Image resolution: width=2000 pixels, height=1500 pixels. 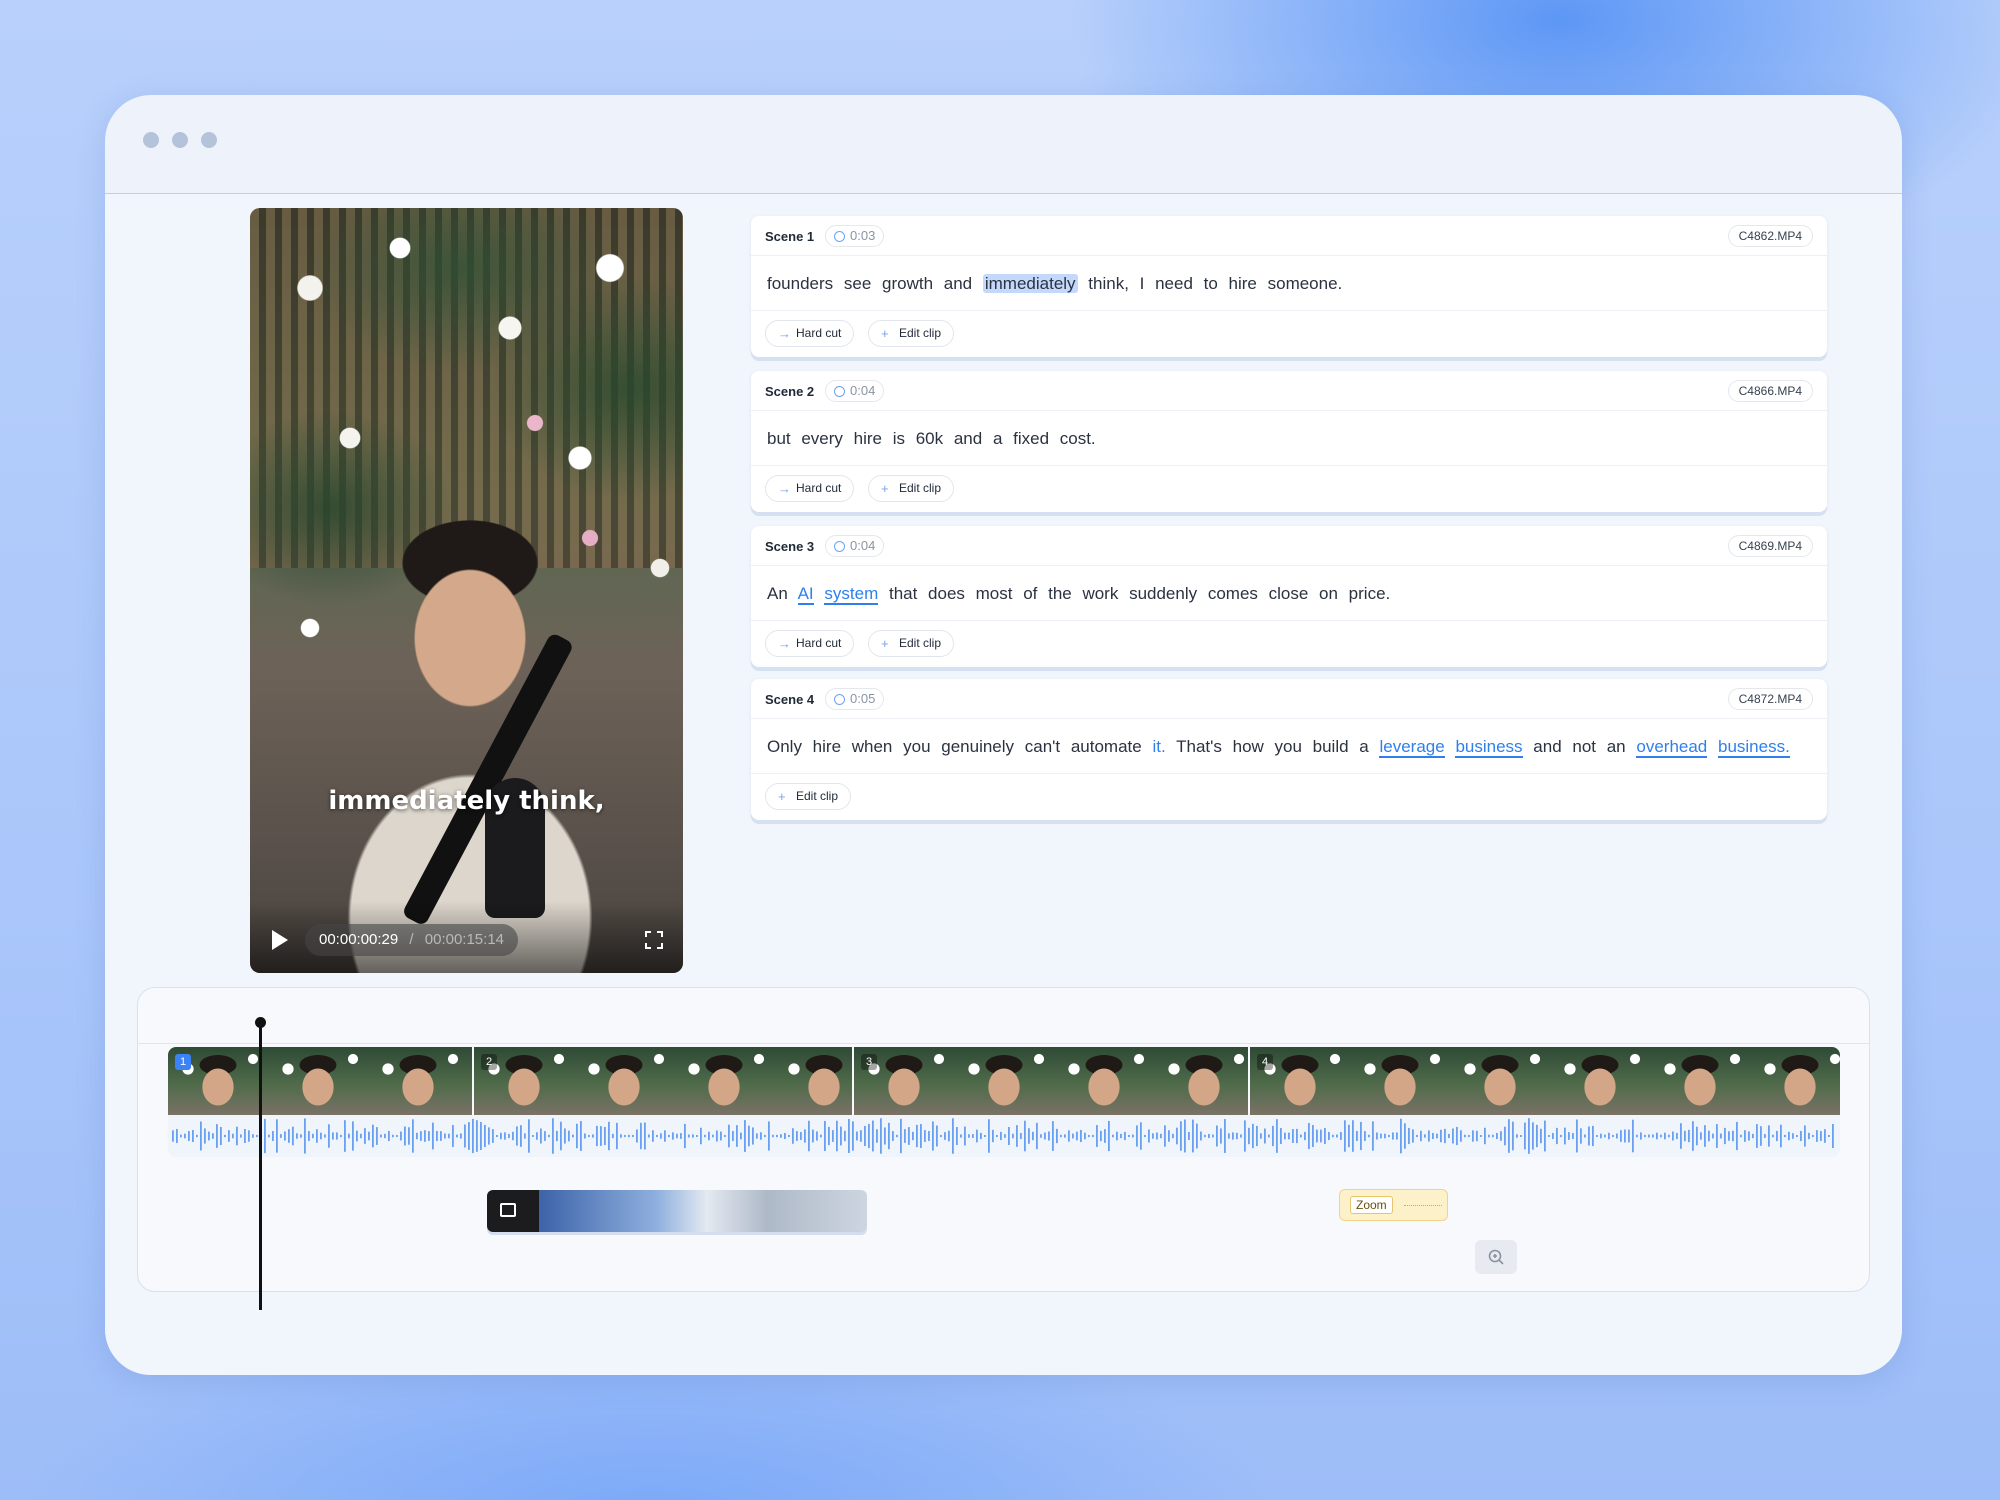 What do you see at coordinates (1215, 283) in the screenshot?
I see `transcript-text: think, I need to hire someone.` at bounding box center [1215, 283].